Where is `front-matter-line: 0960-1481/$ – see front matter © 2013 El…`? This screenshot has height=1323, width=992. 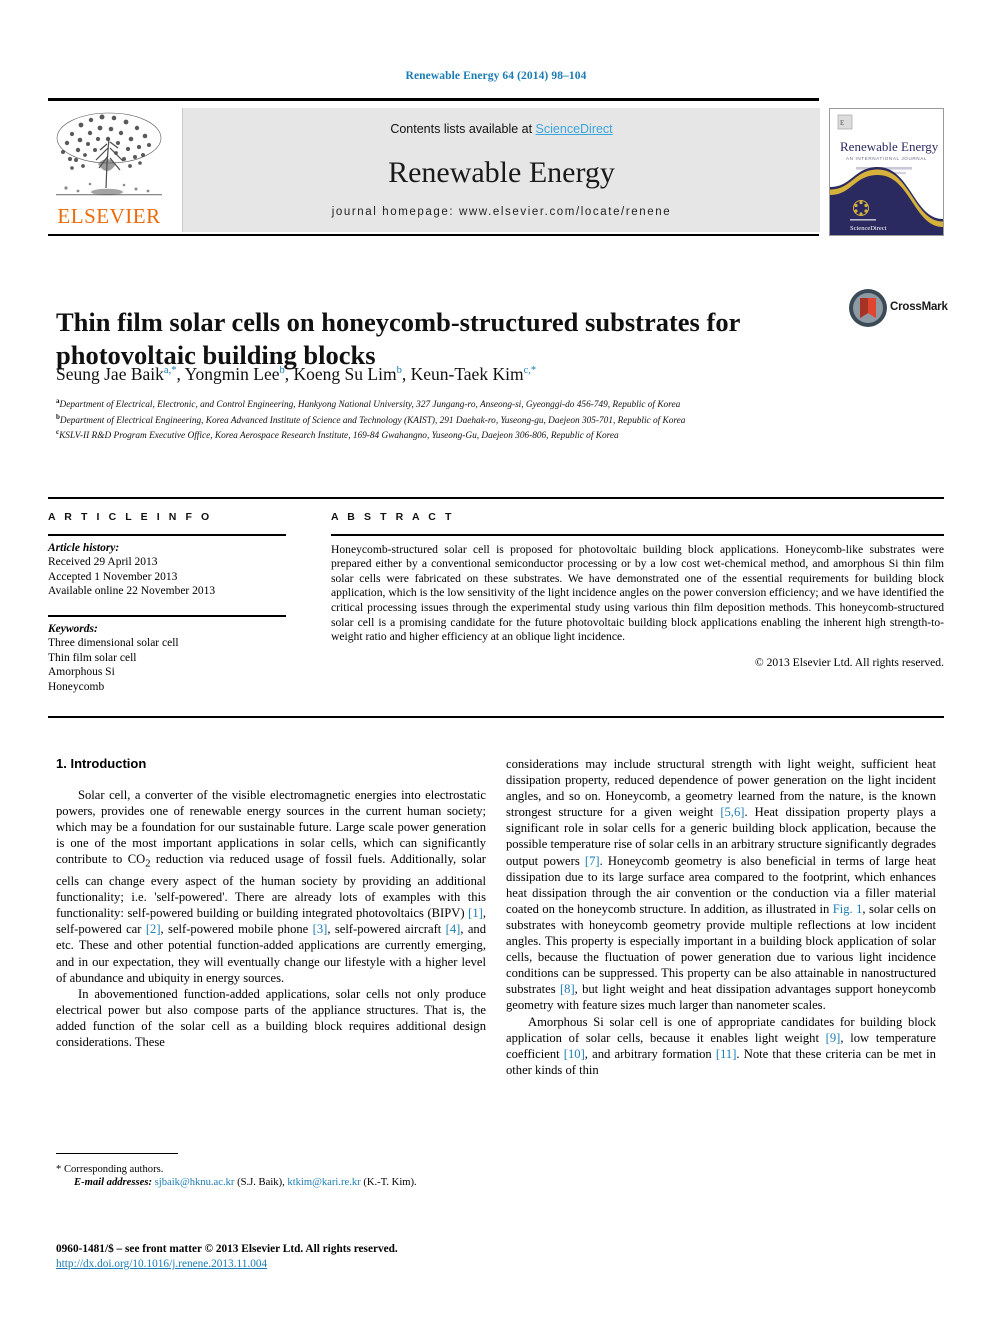
front-matter-line: 0960-1481/$ – see front matter © 2013 El… is located at coordinates (227, 1249).